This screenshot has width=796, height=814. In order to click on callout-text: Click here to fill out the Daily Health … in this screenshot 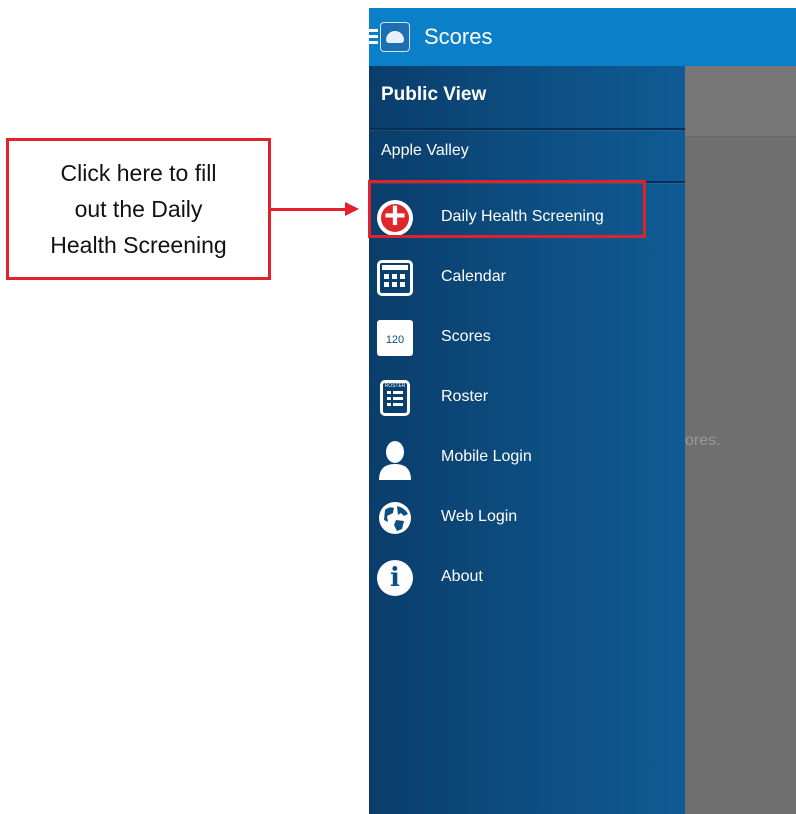, I will do `click(138, 209)`.